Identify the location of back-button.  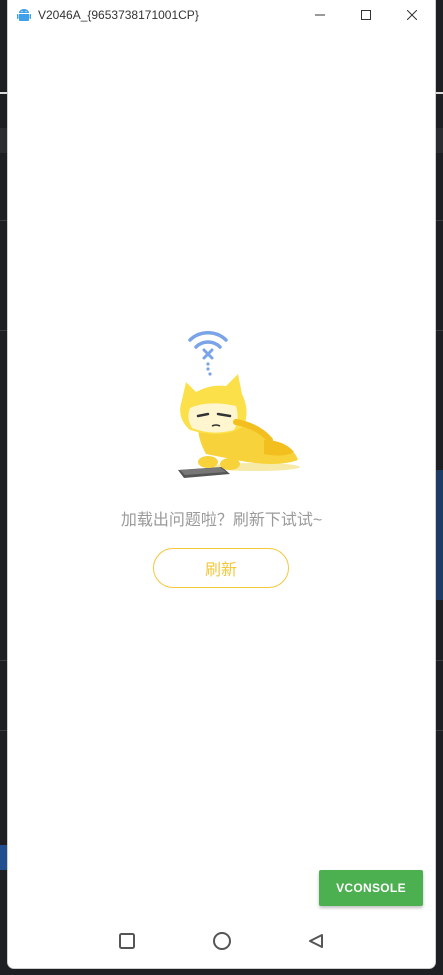
(316, 941).